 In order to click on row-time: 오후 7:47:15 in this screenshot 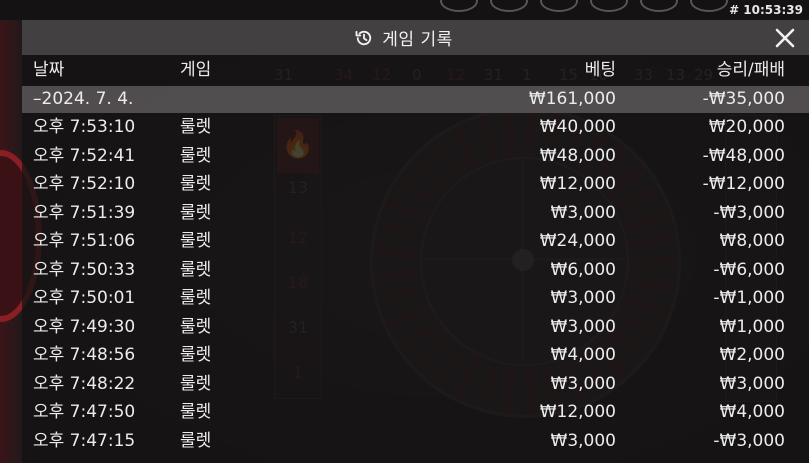, I will do `click(84, 440)`.